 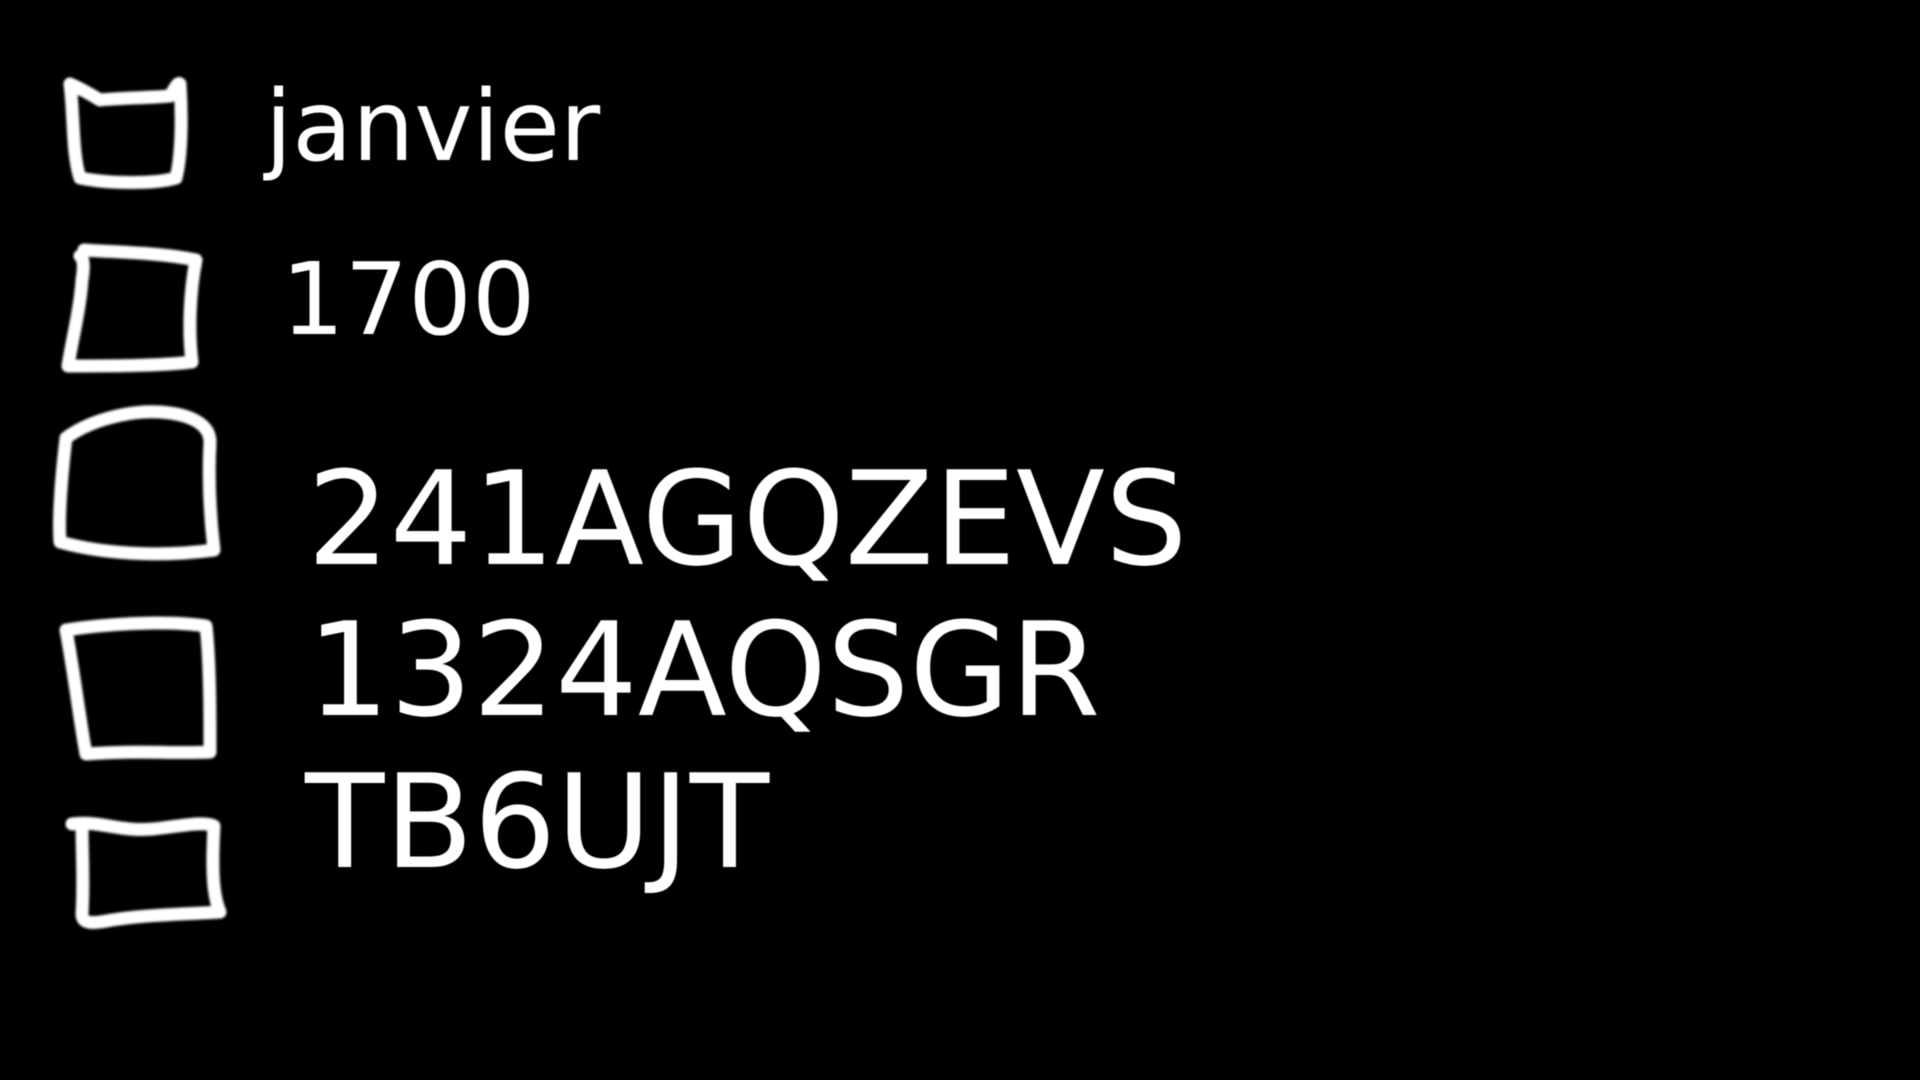 I want to click on checklist-item-label: 1324AQSGR, so click(x=704, y=670).